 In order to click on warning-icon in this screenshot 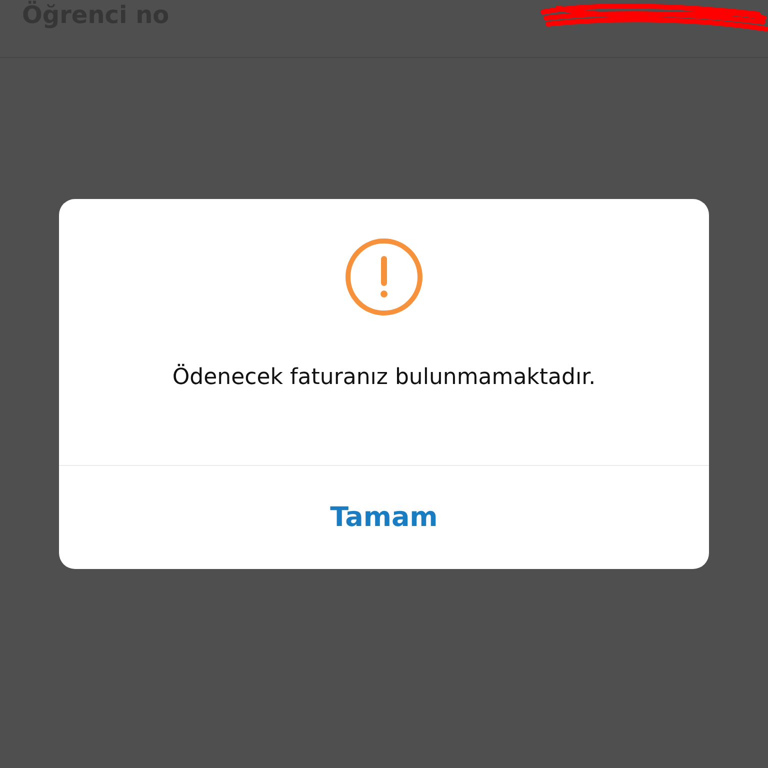, I will do `click(384, 277)`.